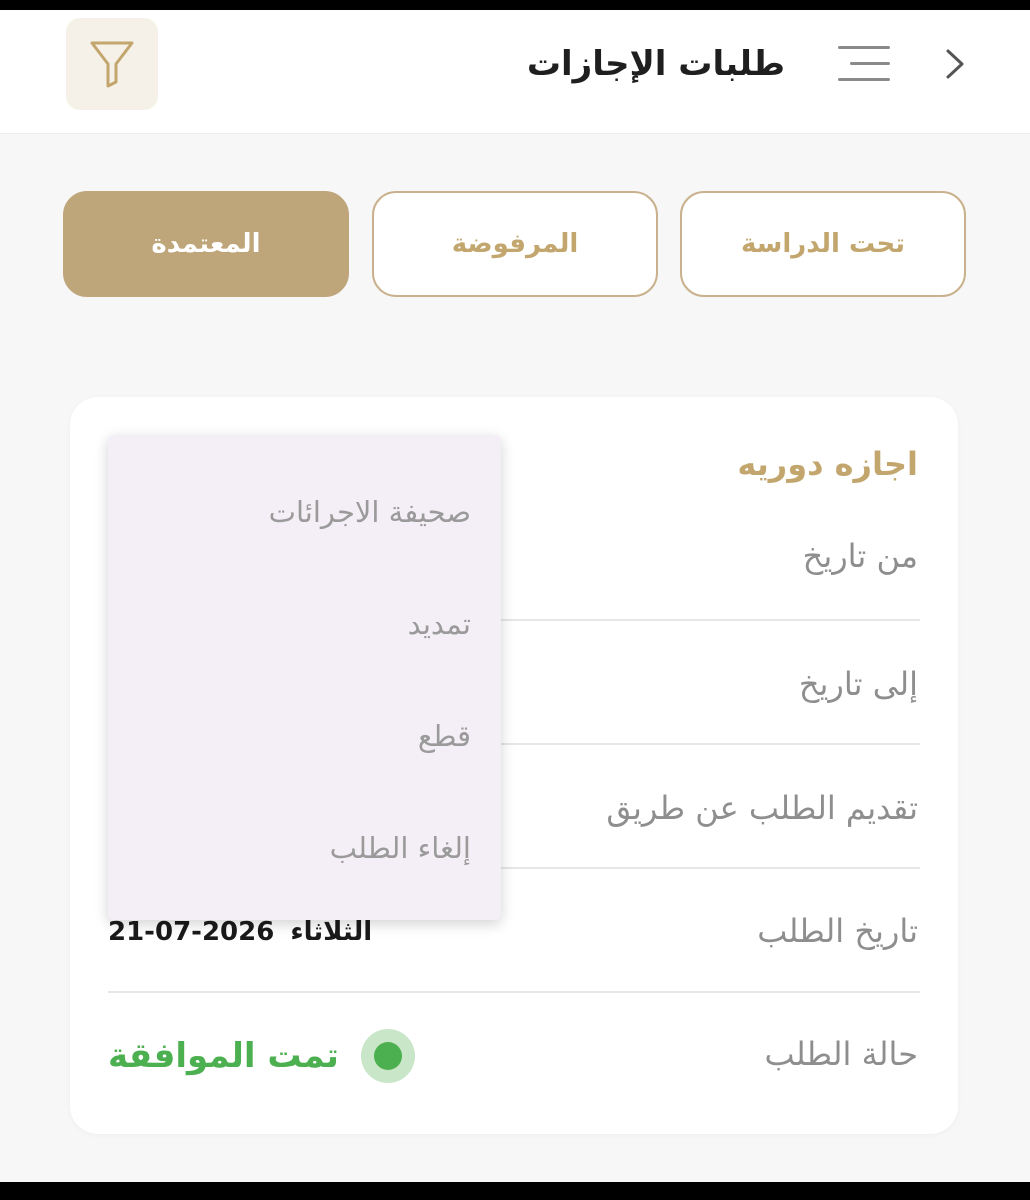  Describe the element at coordinates (514, 992) in the screenshot. I see `divider` at that location.